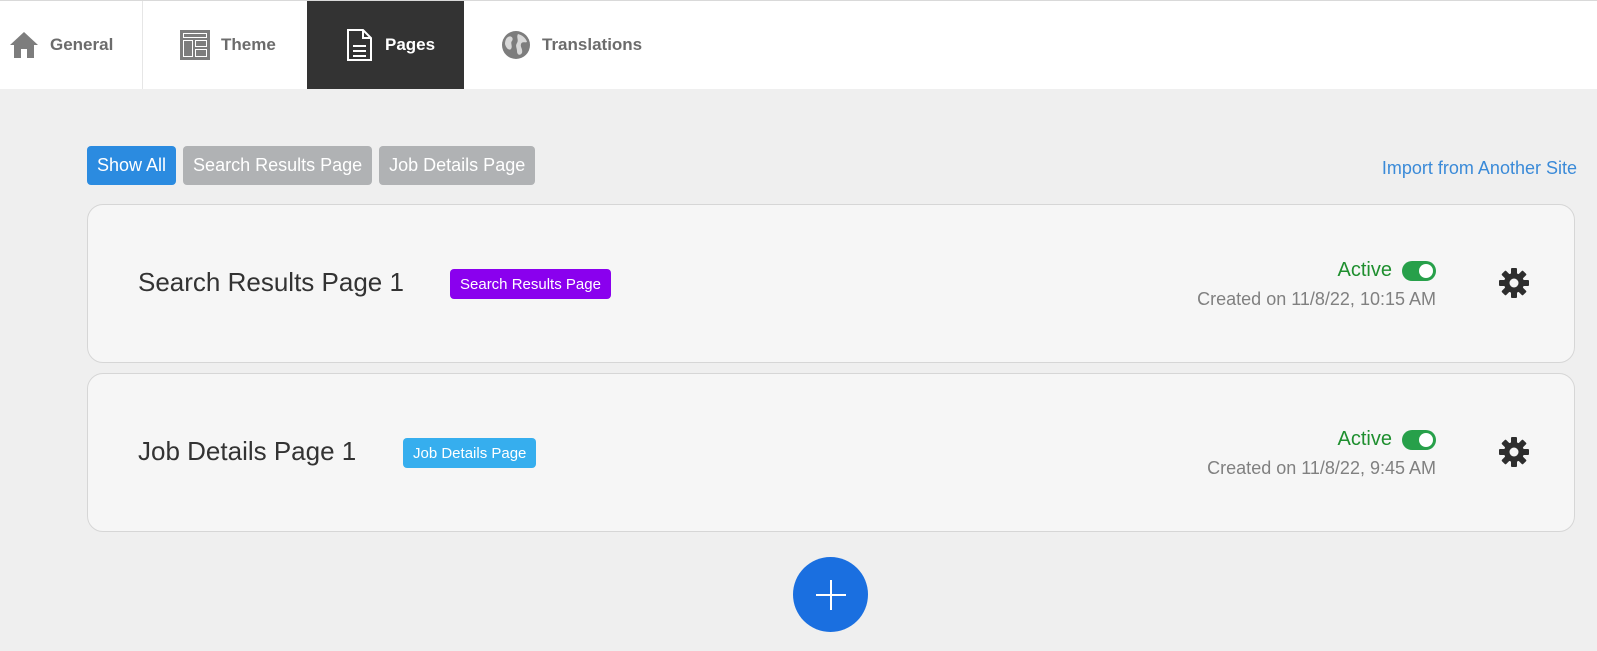  Describe the element at coordinates (1321, 468) in the screenshot. I see `created-date: Created on 11/8/22, 9:45 AM` at that location.